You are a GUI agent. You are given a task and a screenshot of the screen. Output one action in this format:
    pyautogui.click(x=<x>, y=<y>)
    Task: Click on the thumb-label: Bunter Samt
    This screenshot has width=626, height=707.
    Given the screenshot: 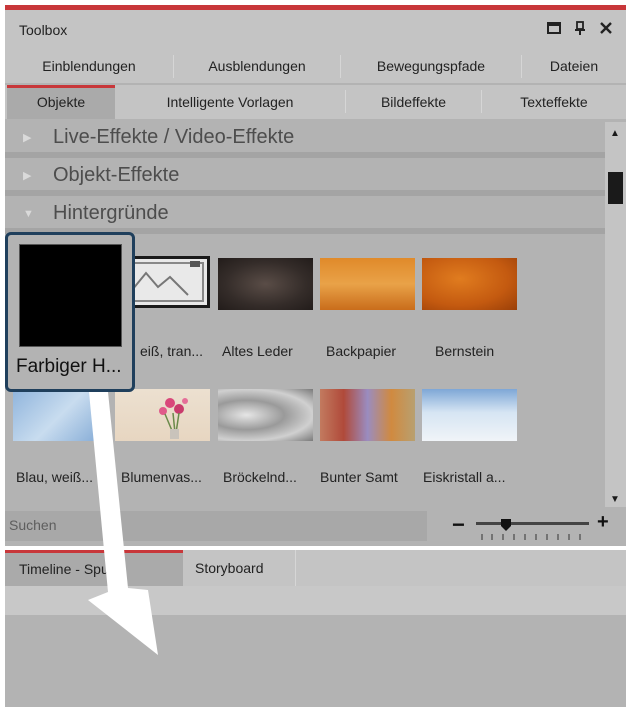 What is the action you would take?
    pyautogui.click(x=359, y=477)
    